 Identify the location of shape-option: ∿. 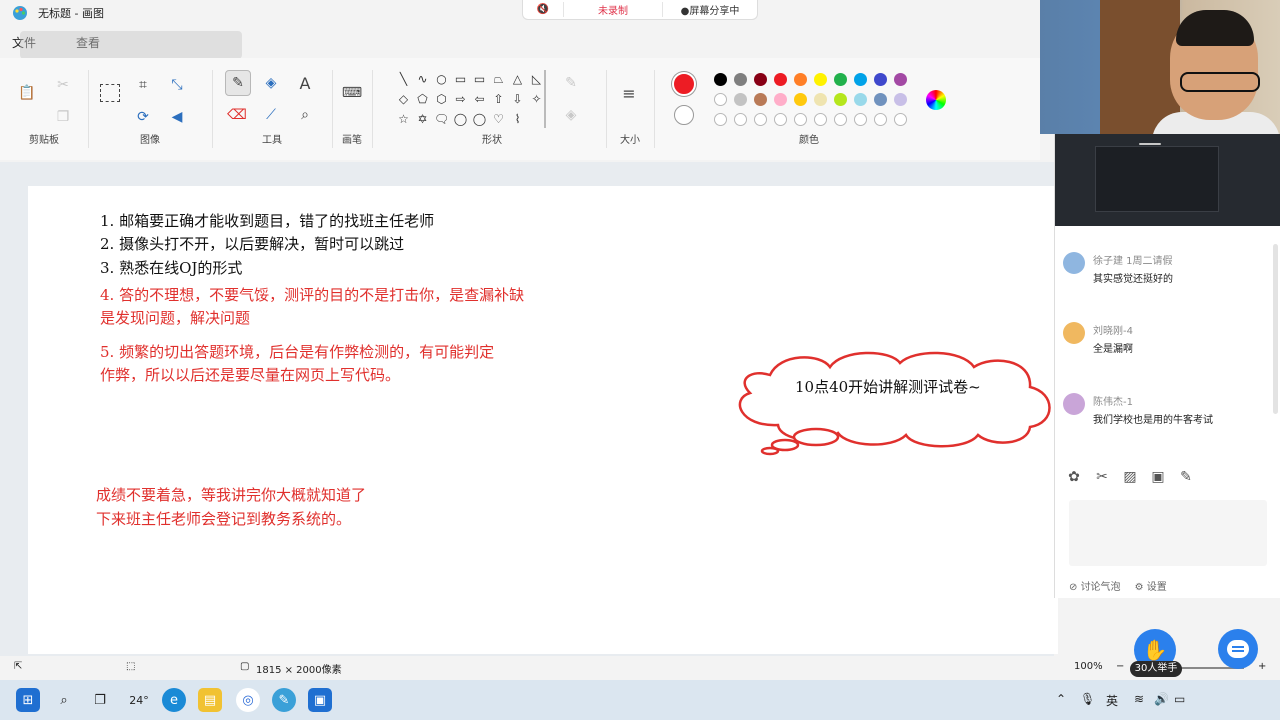
(422, 79).